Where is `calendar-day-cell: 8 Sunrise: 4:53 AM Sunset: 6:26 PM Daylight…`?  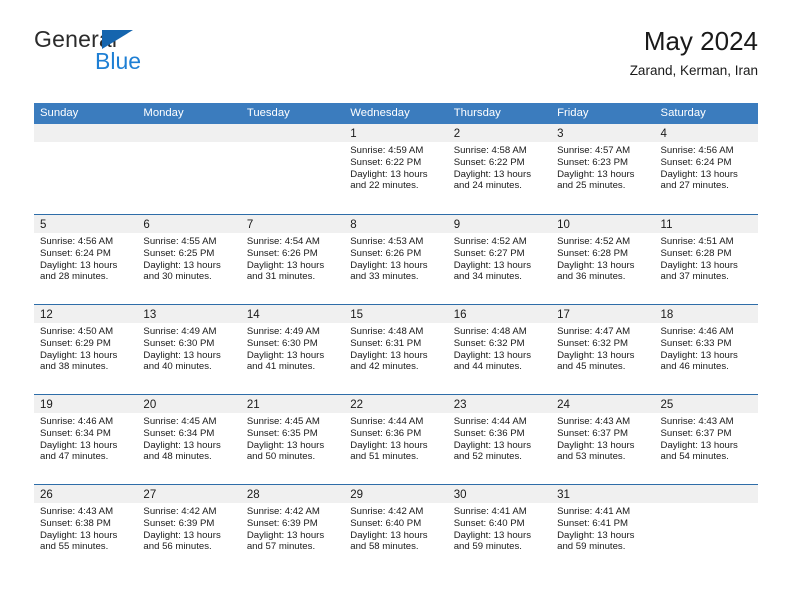
calendar-day-cell: 8 Sunrise: 4:53 AM Sunset: 6:26 PM Daylight… is located at coordinates (396, 259).